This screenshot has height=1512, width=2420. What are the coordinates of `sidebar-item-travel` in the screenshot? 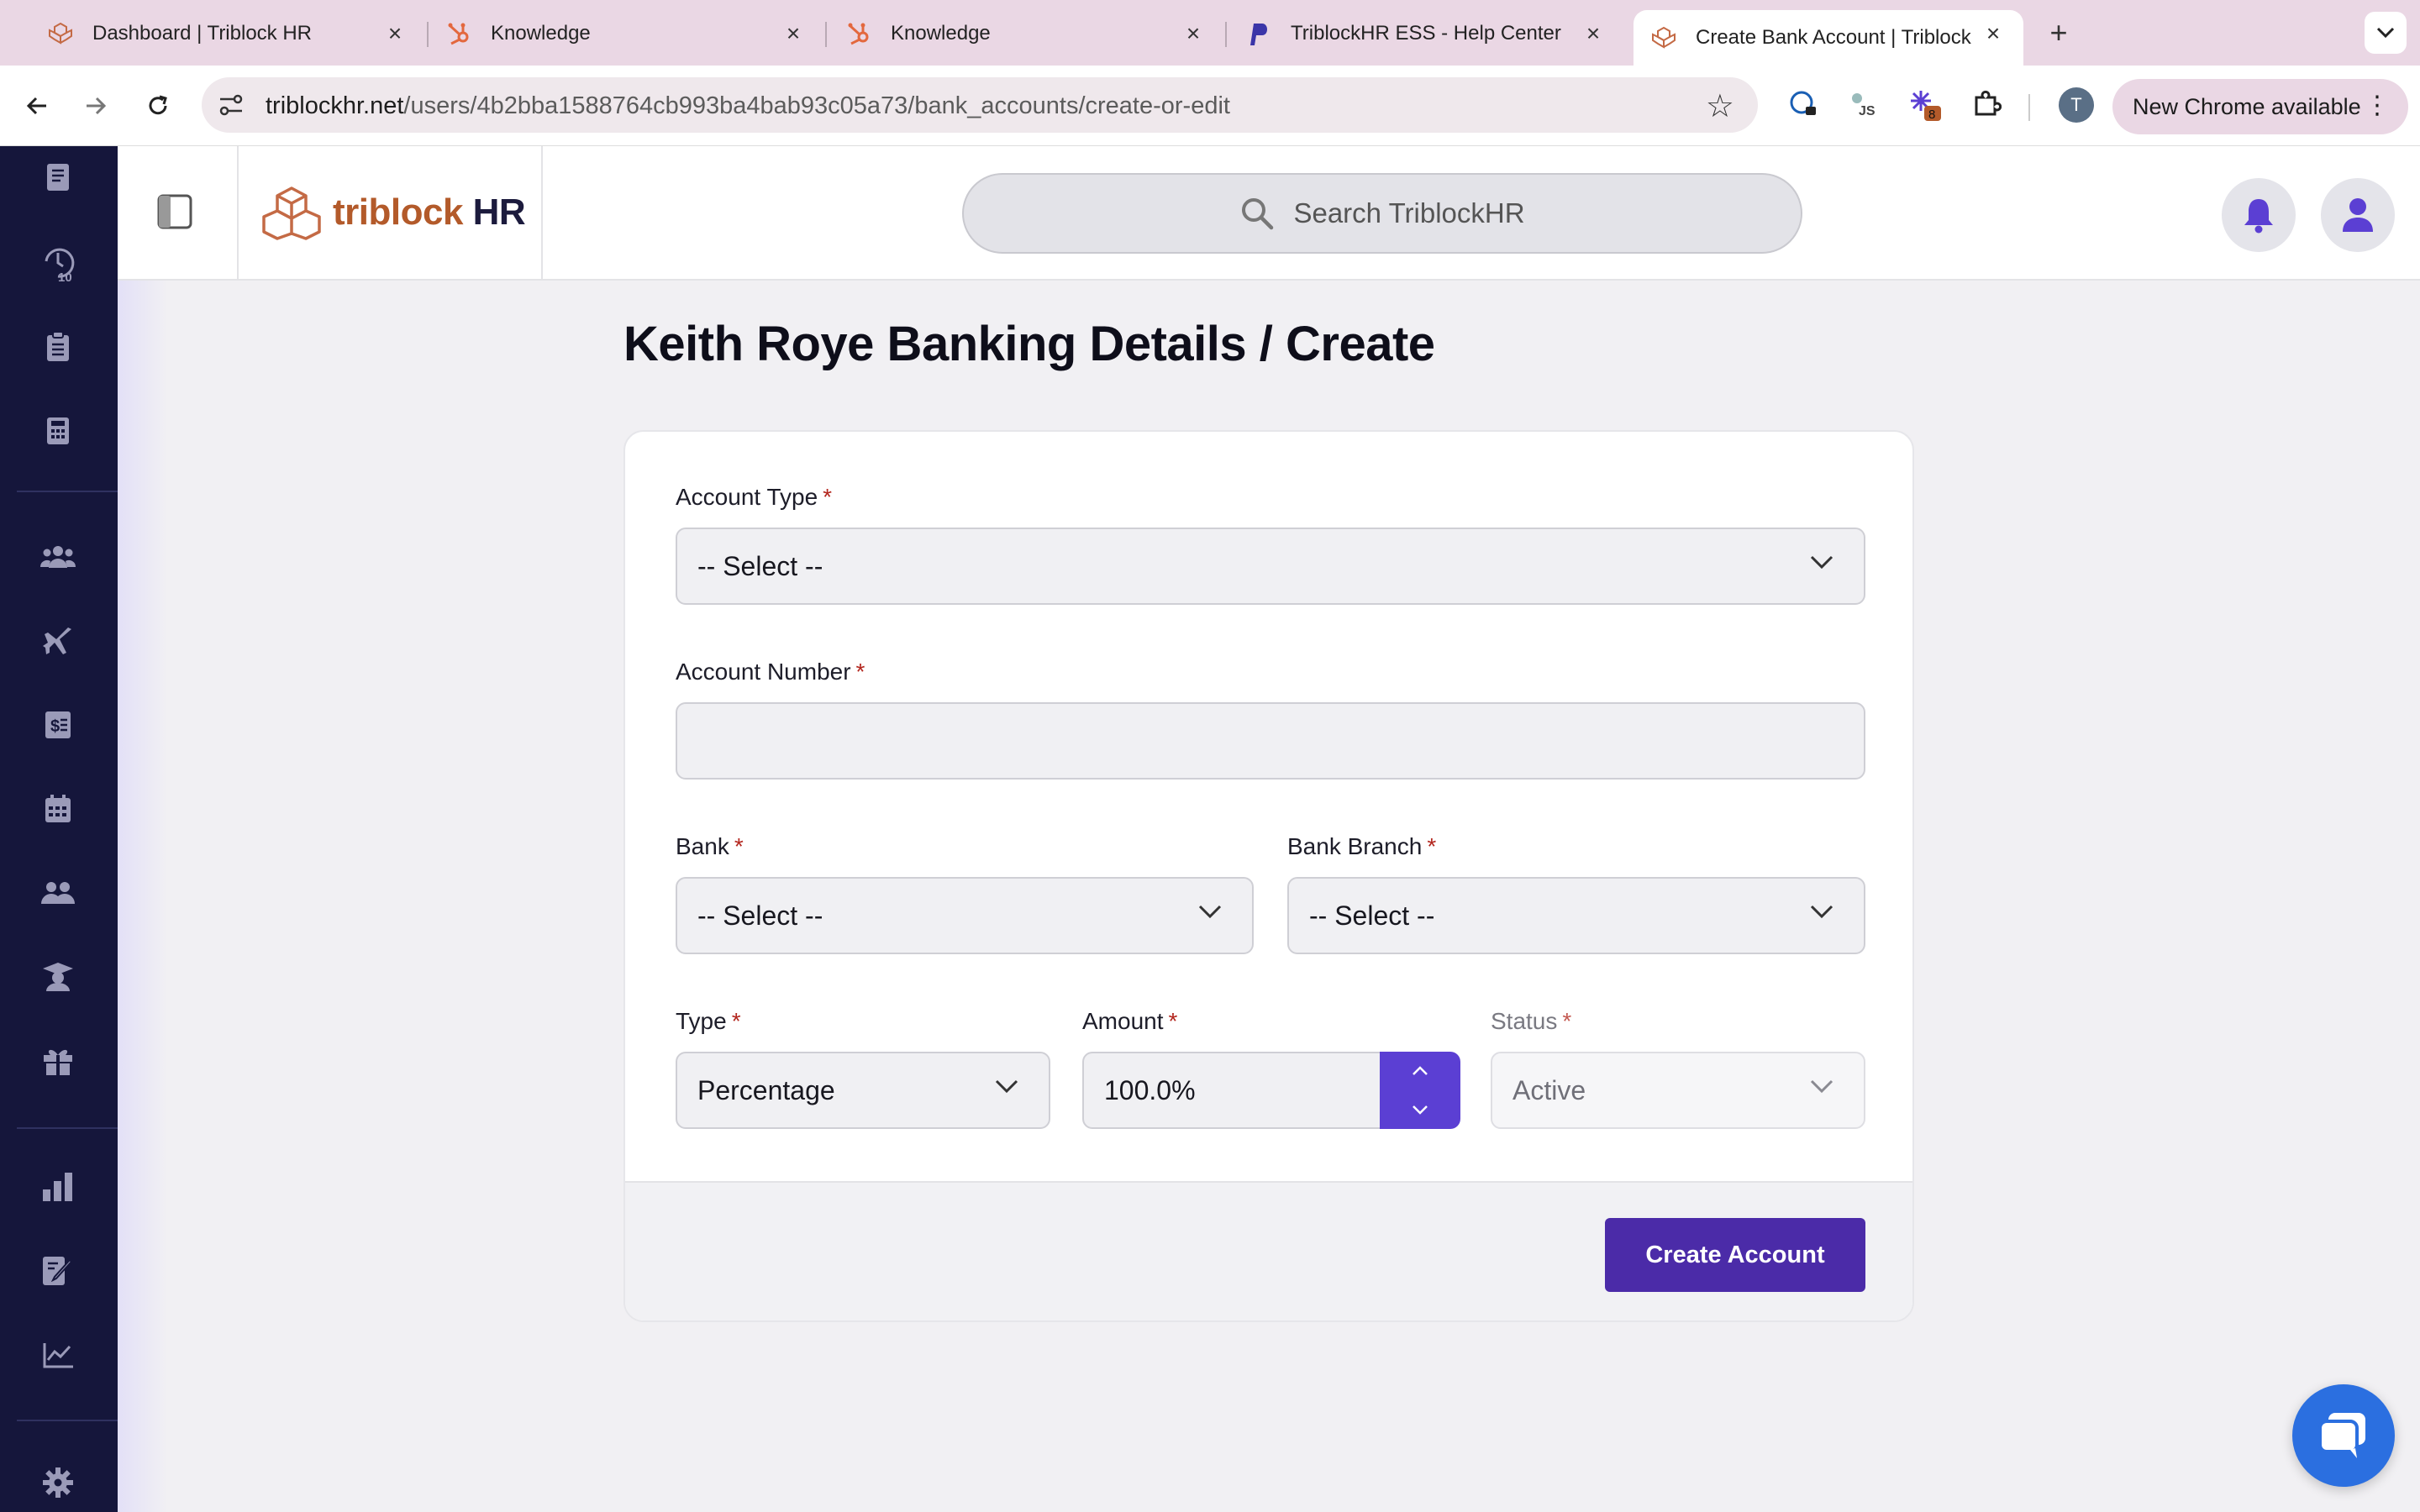 It's located at (58, 641).